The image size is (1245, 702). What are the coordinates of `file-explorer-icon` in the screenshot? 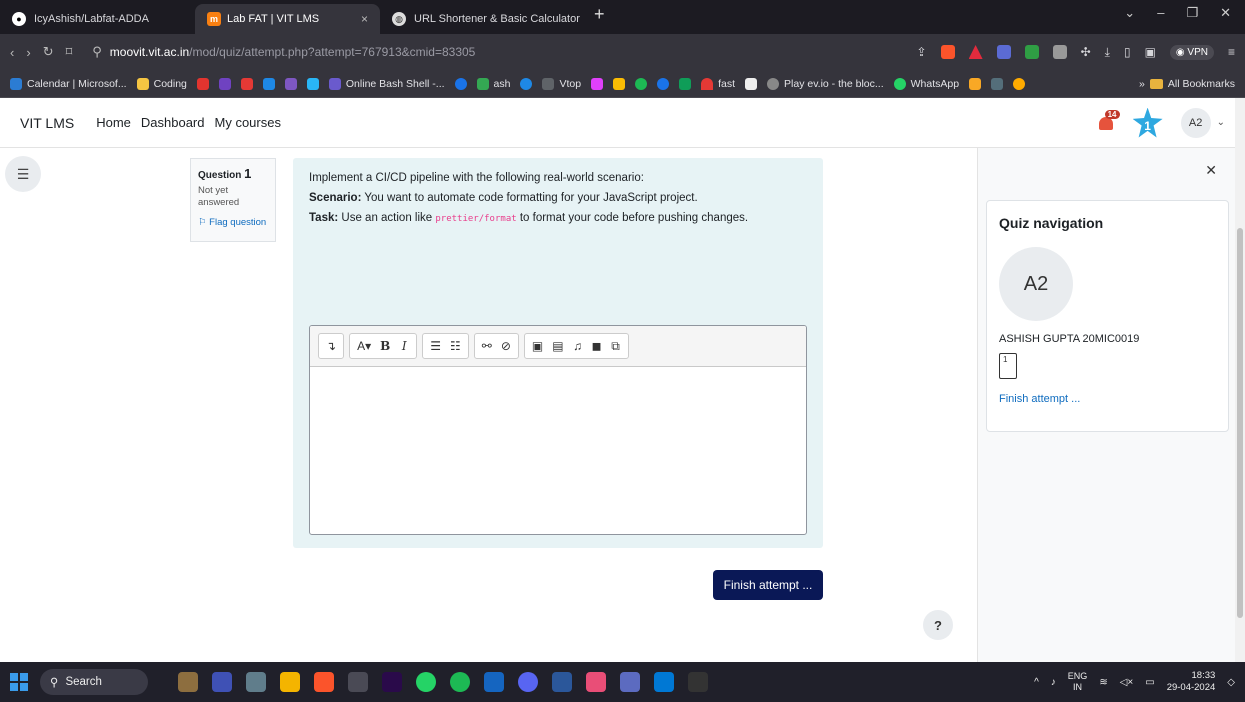 It's located at (290, 682).